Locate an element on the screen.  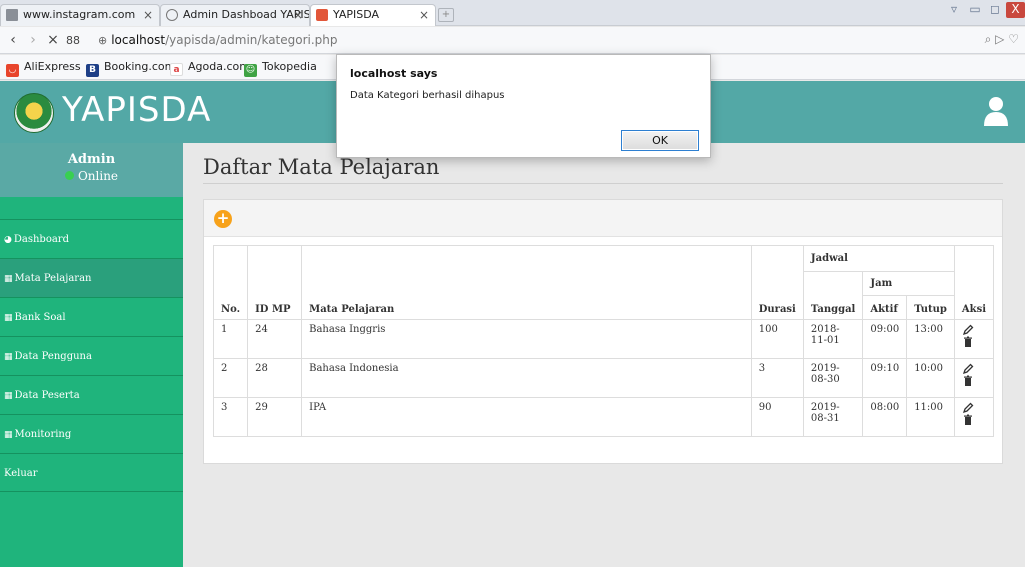
admin-name: Admin is located at coordinates (91, 159).